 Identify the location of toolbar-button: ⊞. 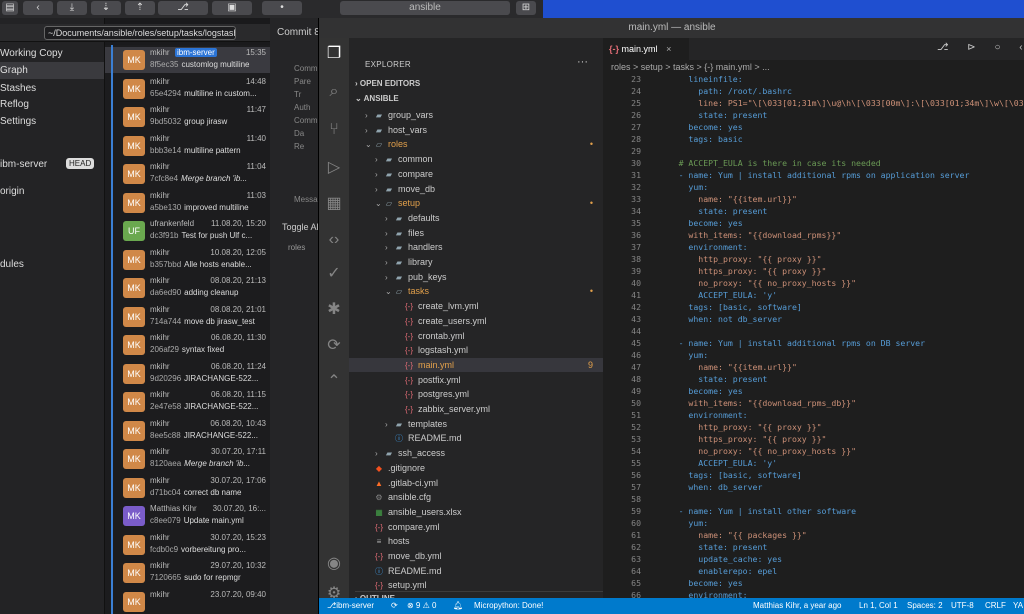
(526, 8).